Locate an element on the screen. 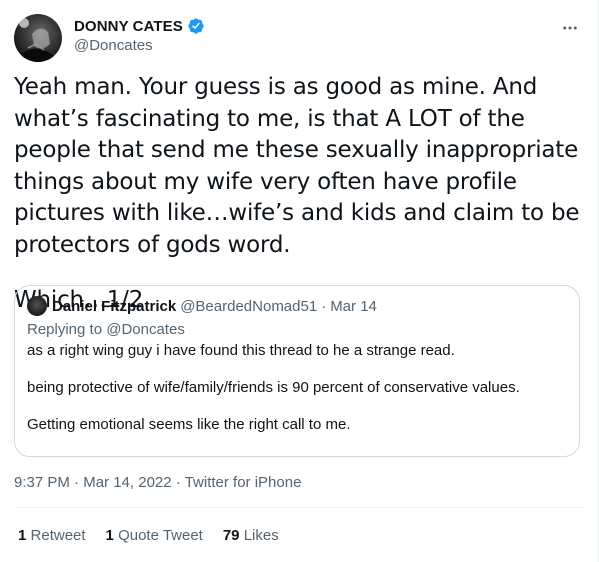  likes-stat: 79 Likes is located at coordinates (251, 535).